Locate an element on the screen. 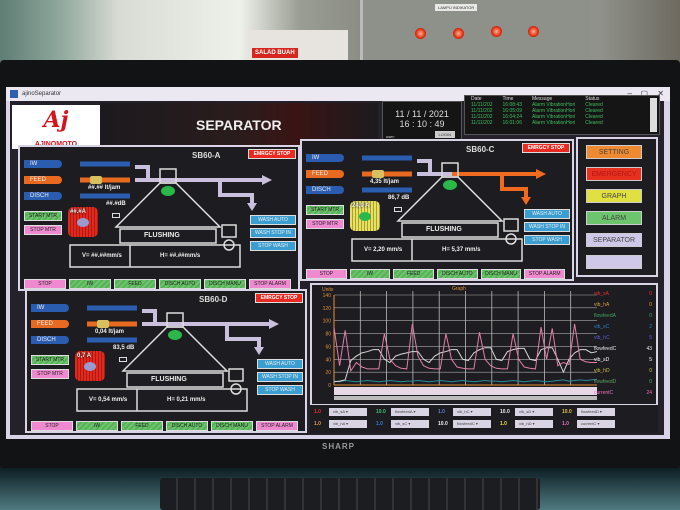  legend-name: flowfeedA is located at coordinates (605, 316).